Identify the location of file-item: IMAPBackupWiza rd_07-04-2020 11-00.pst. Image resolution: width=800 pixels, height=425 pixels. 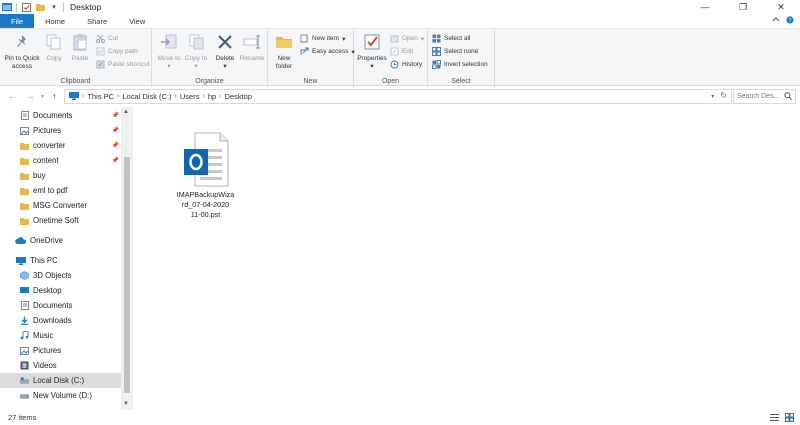
(205, 176).